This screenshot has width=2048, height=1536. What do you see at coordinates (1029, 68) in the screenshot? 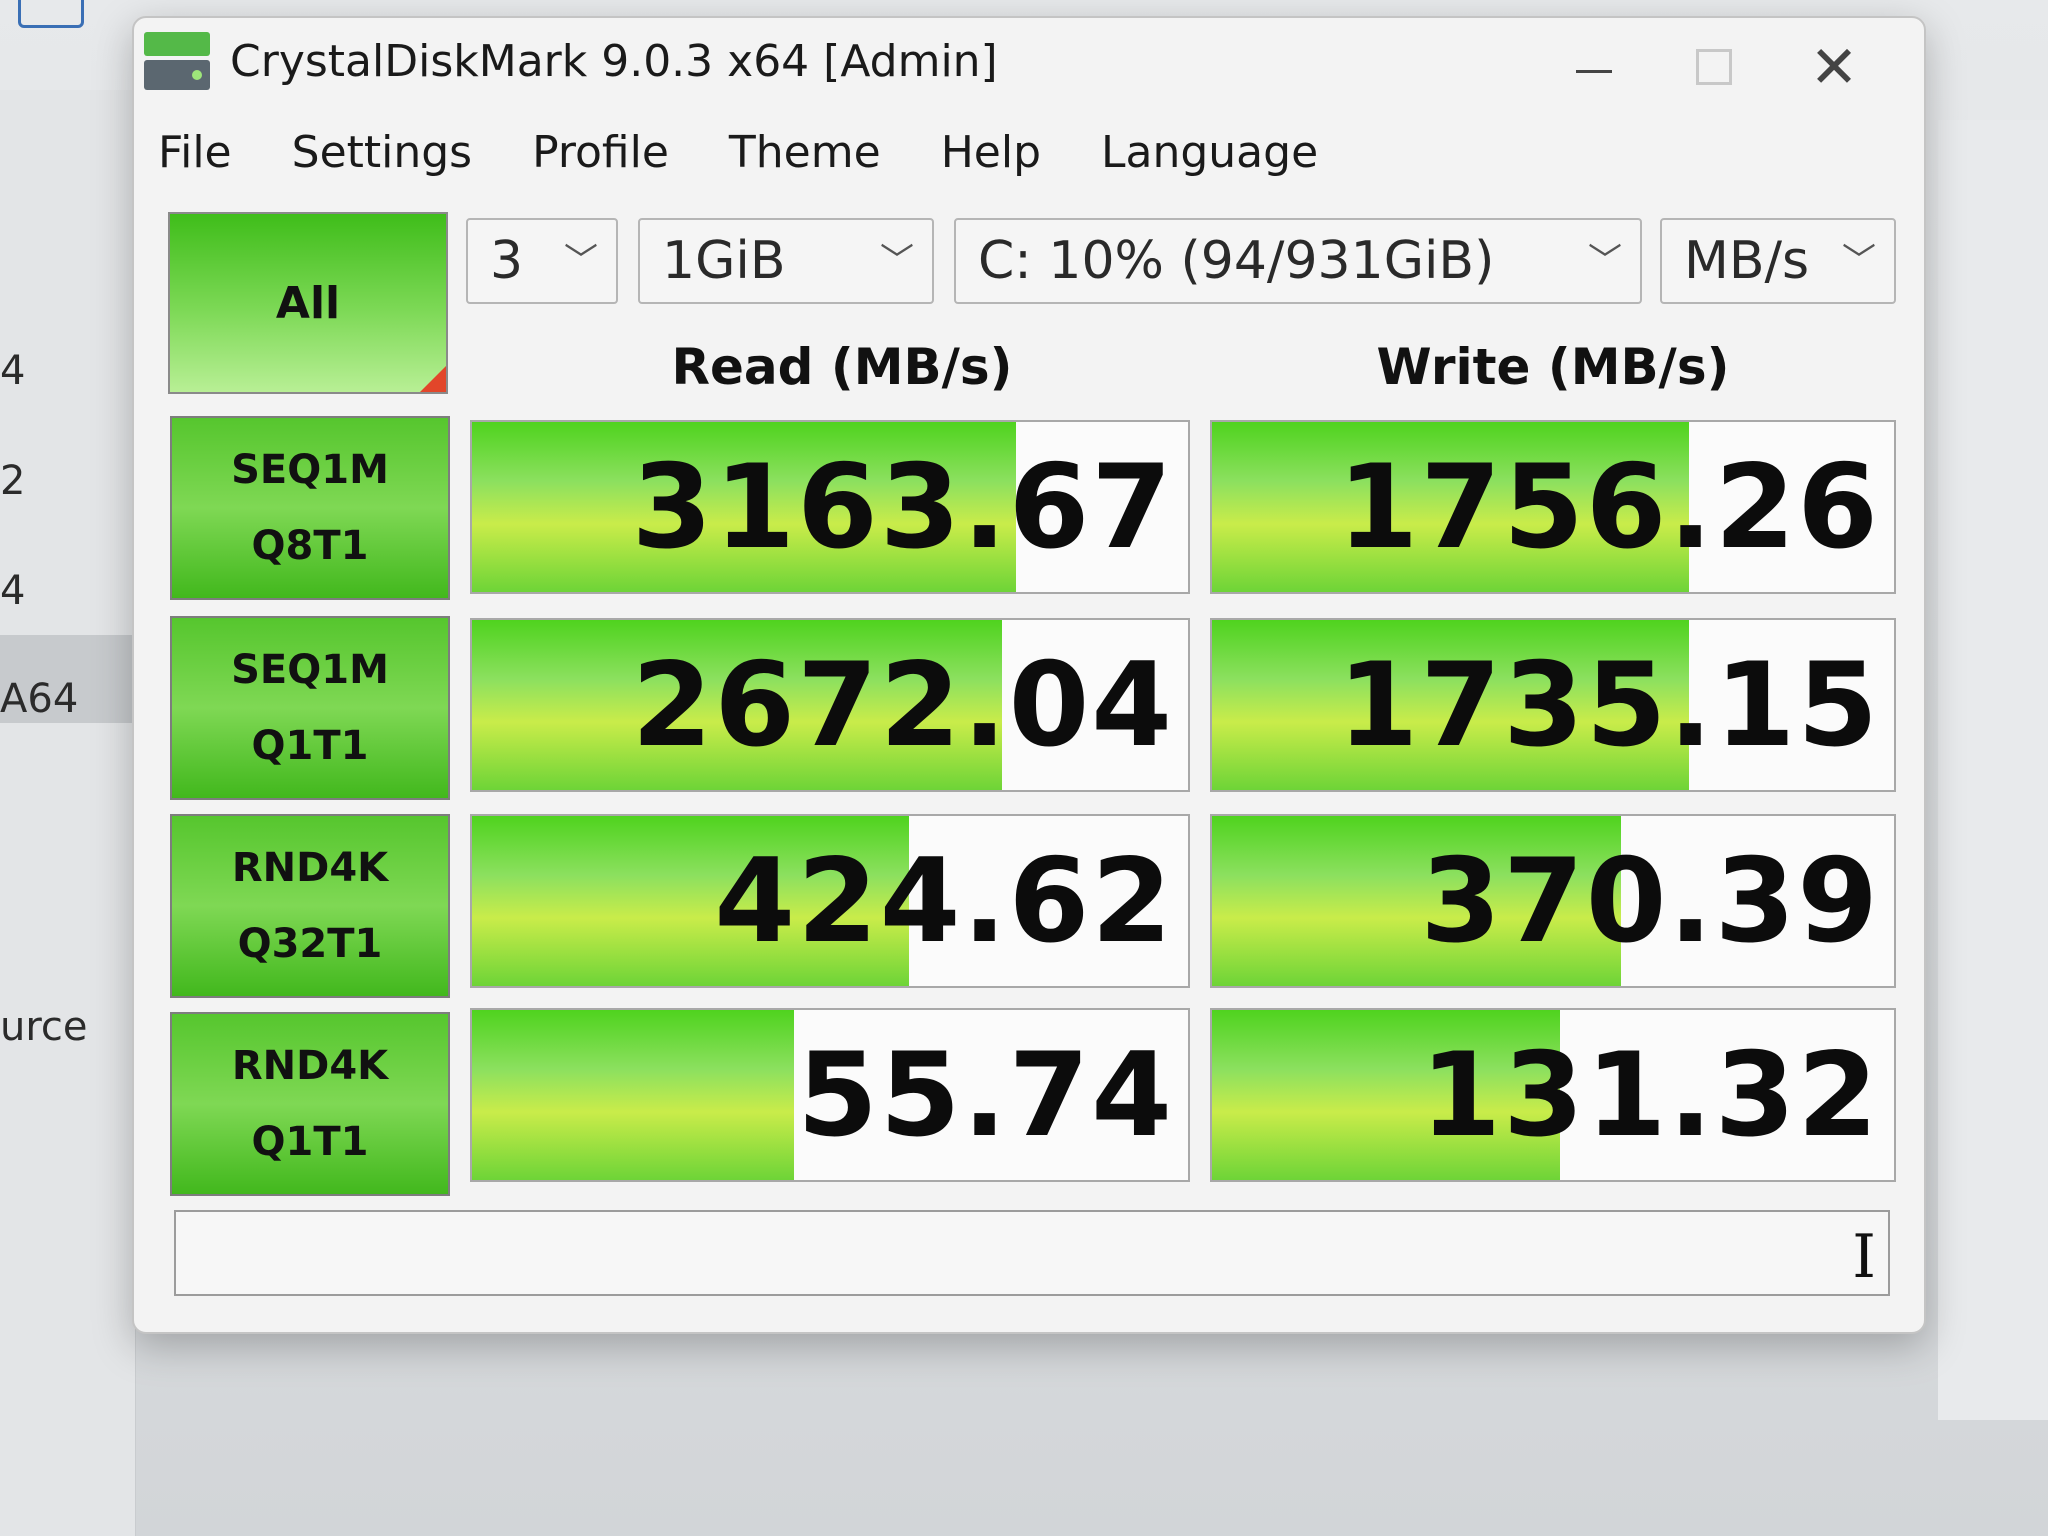
I see `title-bar: CrystalDiskMark 9.0.3 x64 [Admin] ✕` at bounding box center [1029, 68].